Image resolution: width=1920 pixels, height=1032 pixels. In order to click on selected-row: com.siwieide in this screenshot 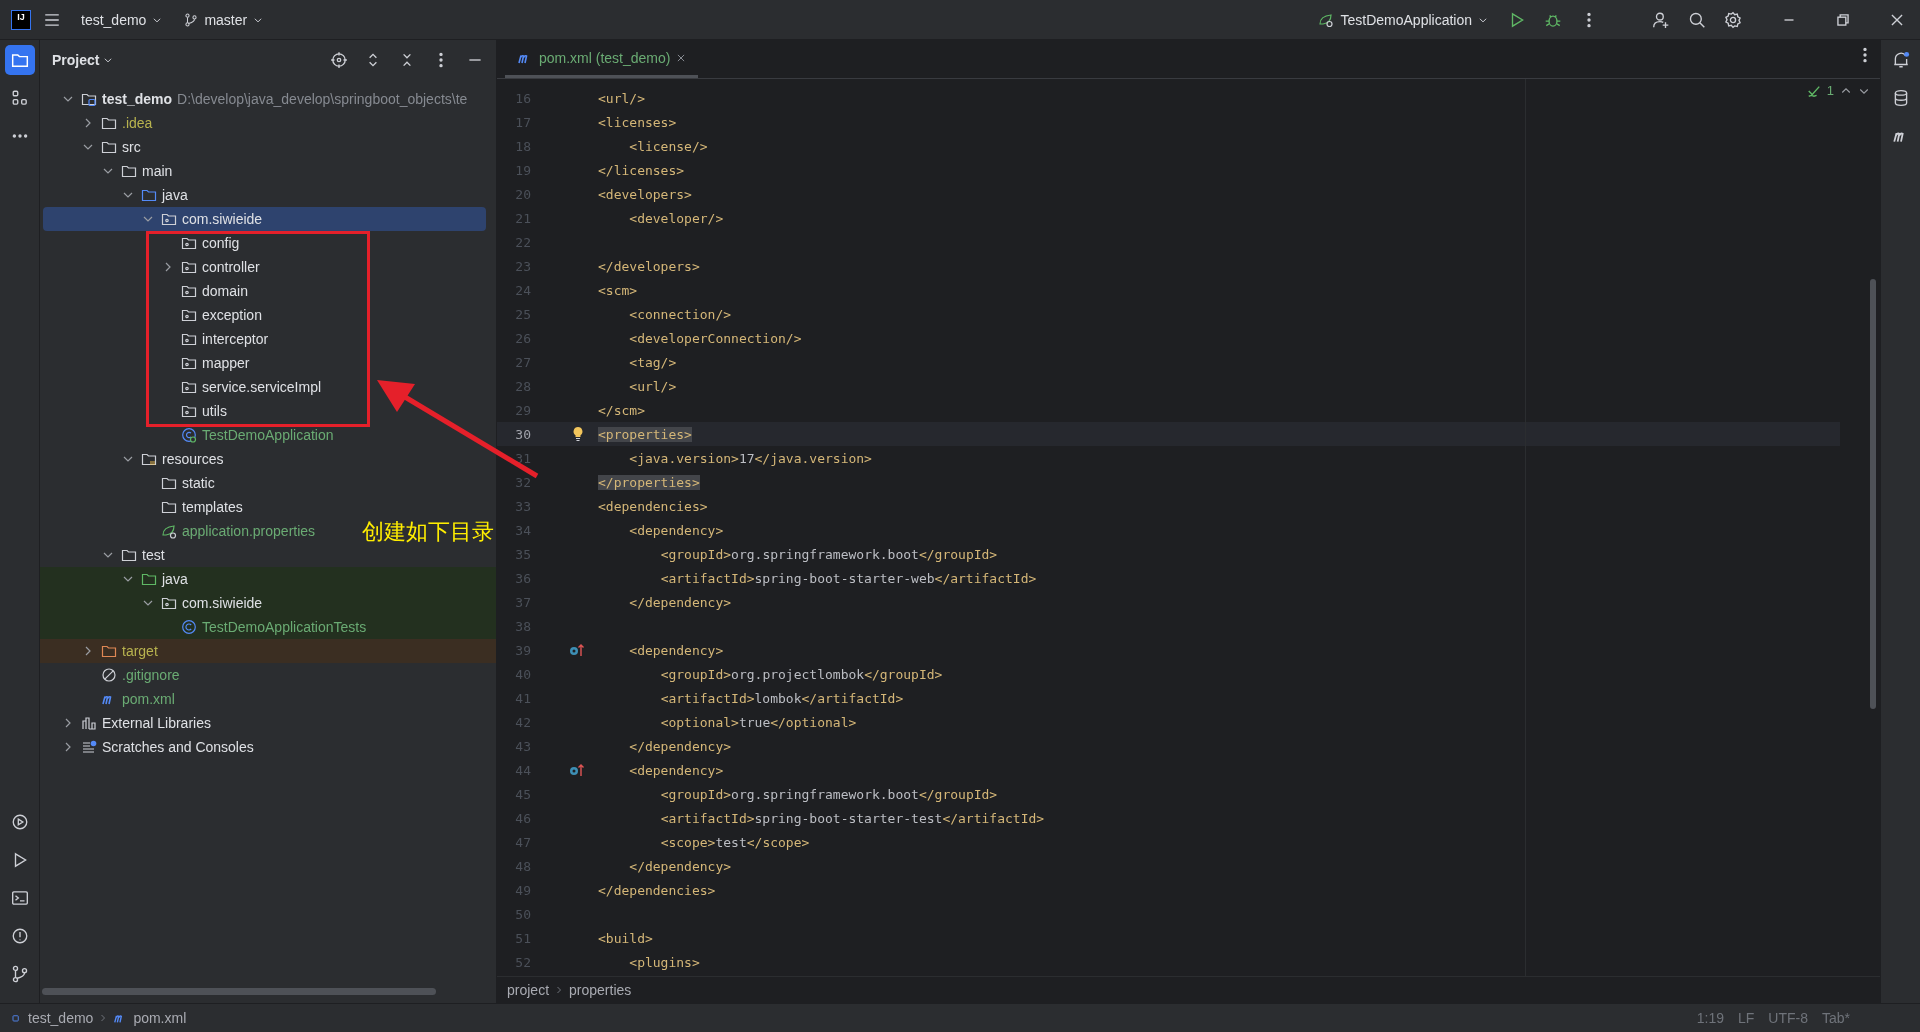, I will do `click(264, 219)`.